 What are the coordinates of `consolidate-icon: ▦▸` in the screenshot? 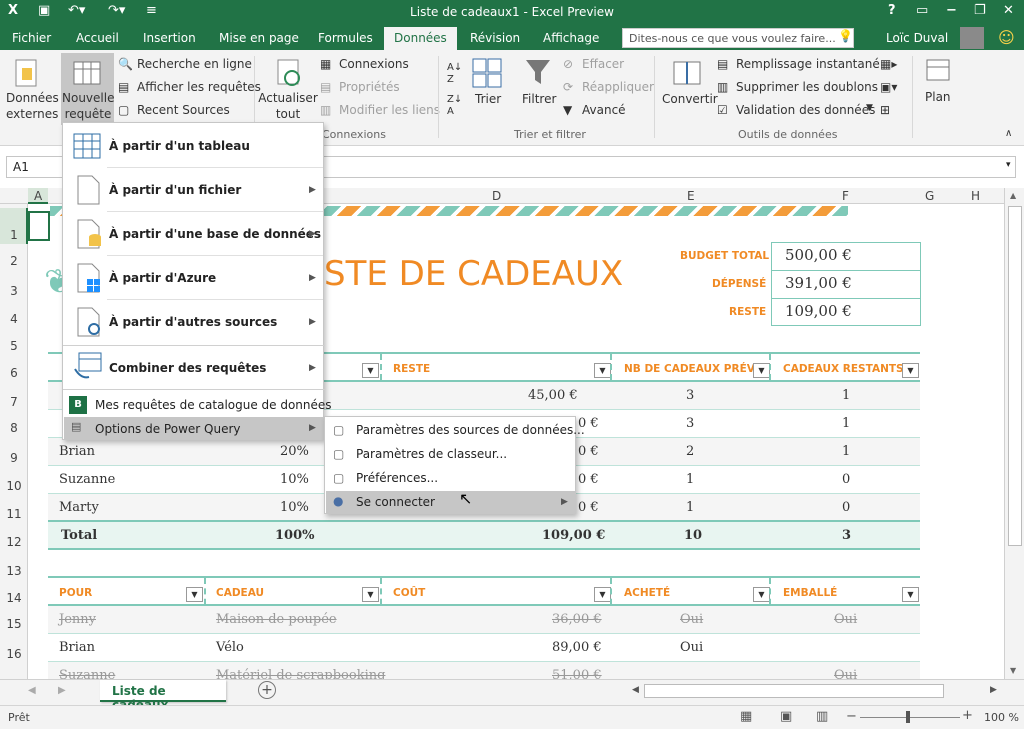 It's located at (888, 64).